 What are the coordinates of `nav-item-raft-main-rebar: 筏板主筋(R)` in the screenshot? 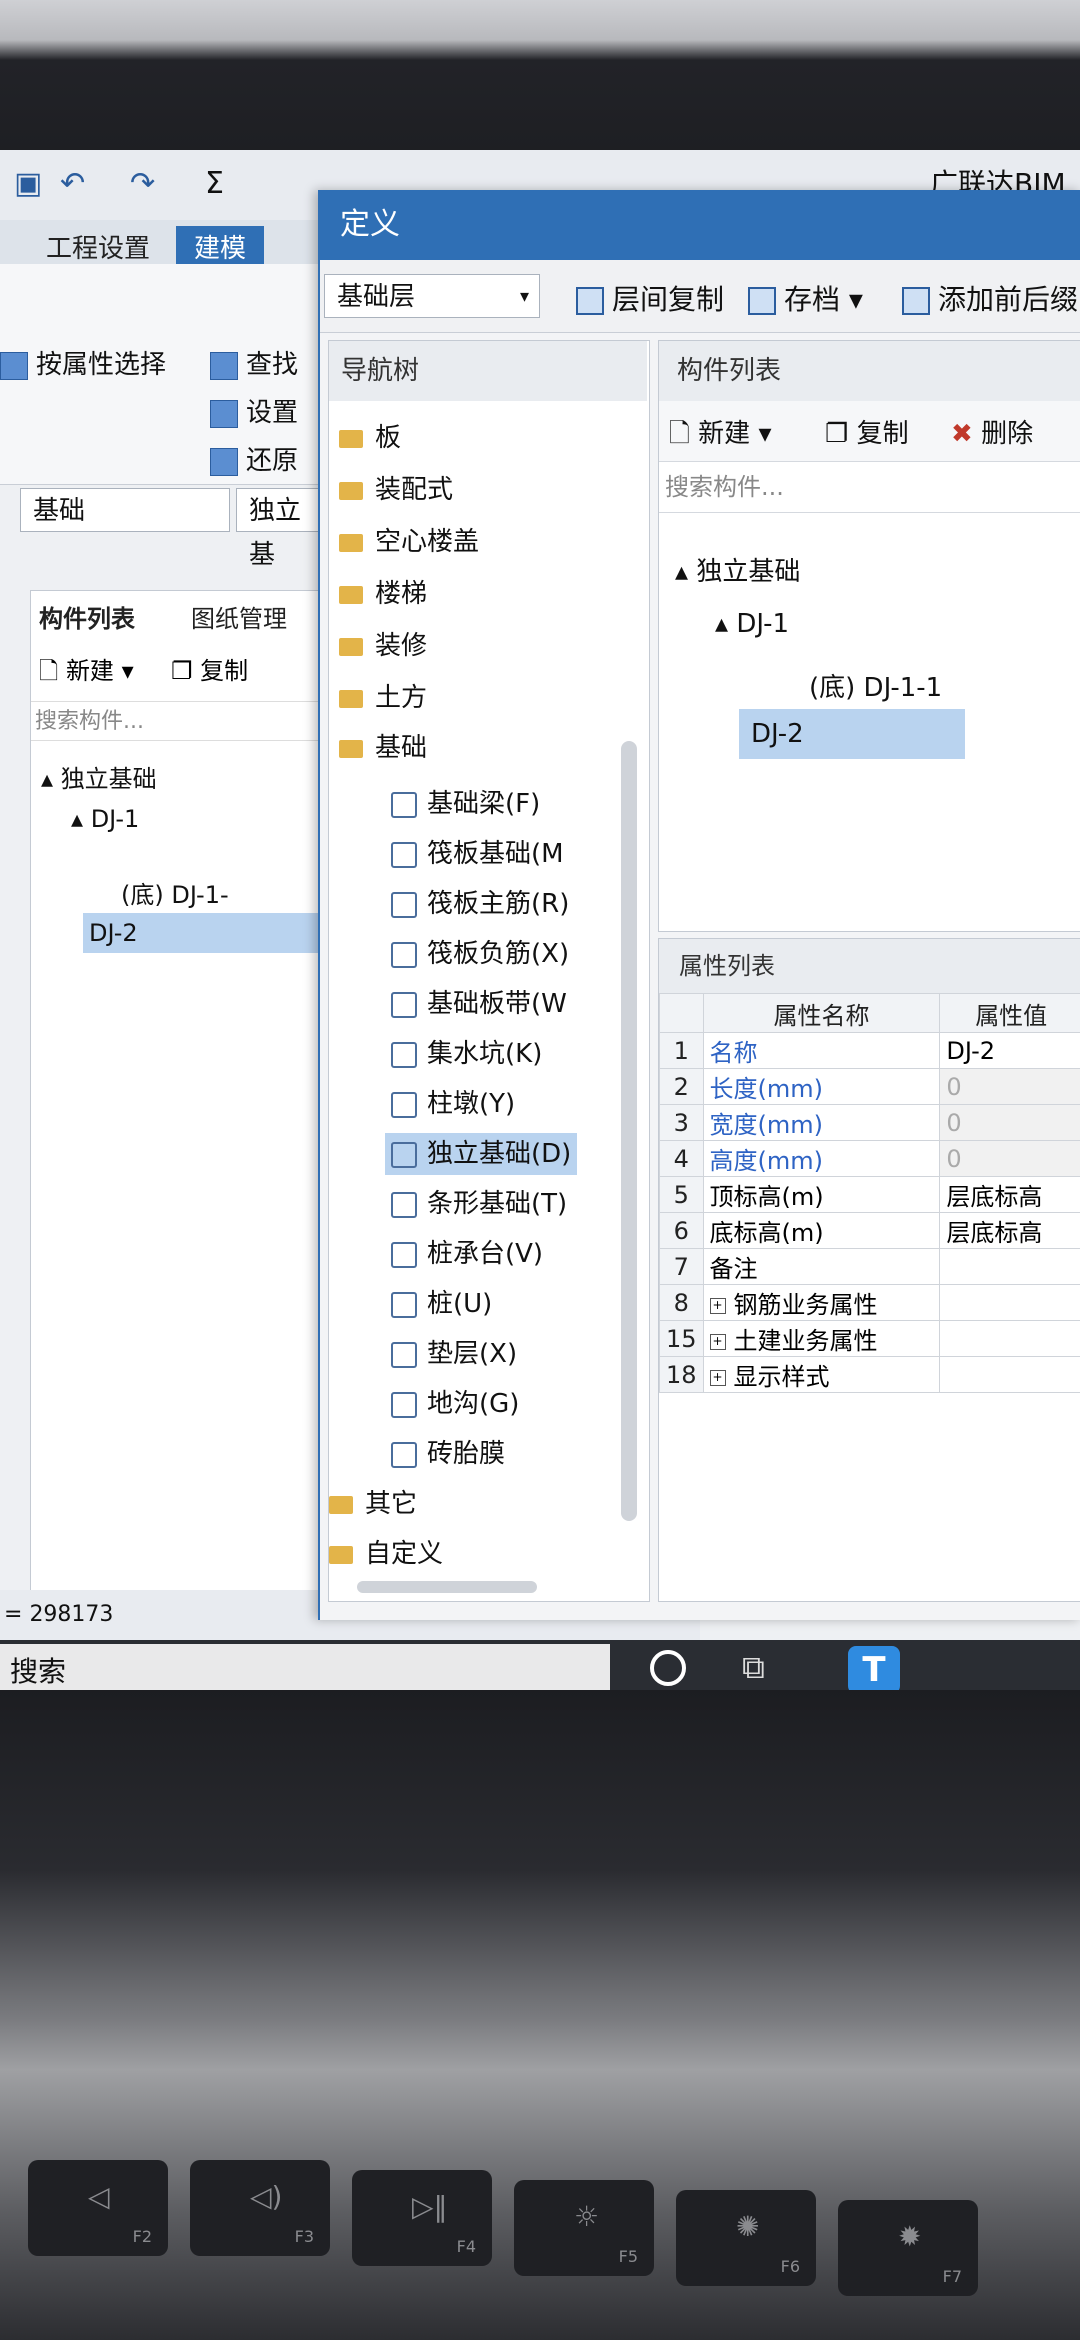 It's located at (480, 904).